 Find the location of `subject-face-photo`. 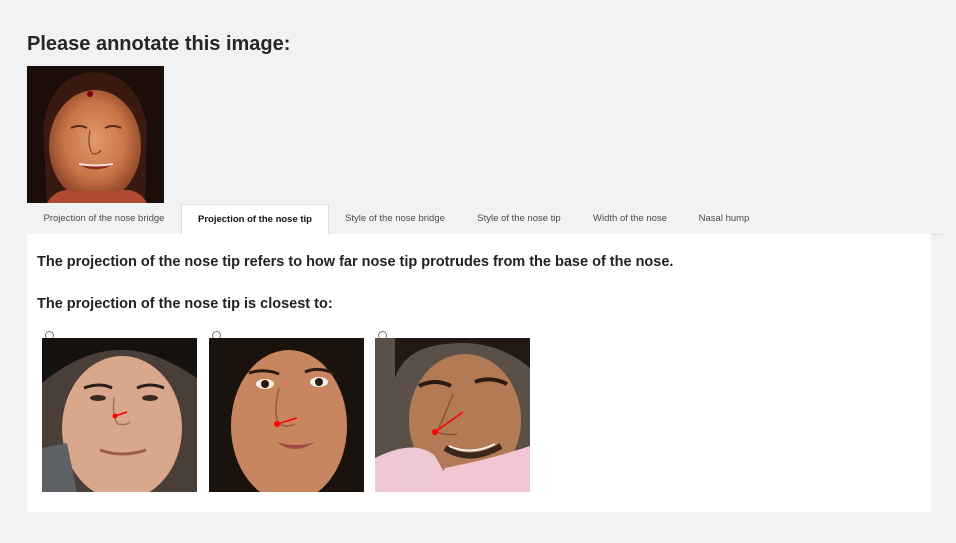

subject-face-photo is located at coordinates (95, 134).